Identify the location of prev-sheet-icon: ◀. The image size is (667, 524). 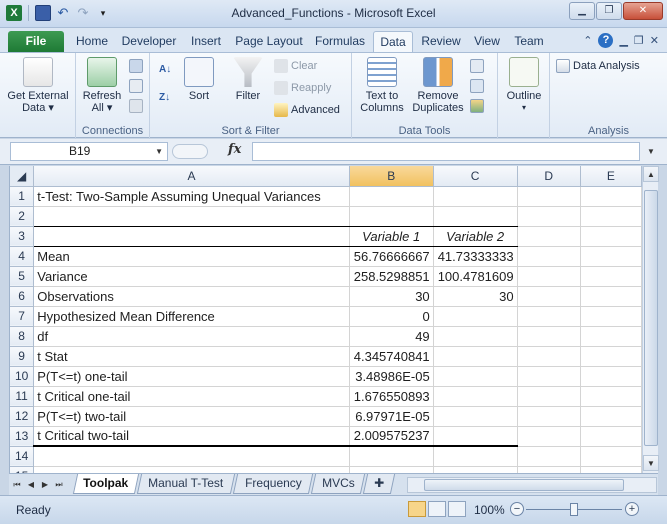
(31, 485).